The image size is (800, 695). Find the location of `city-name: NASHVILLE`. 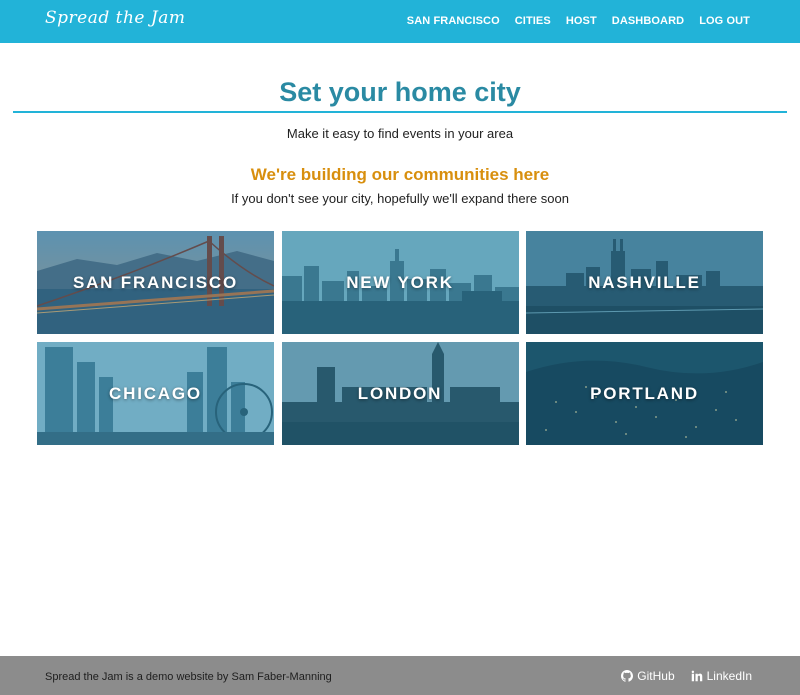

city-name: NASHVILLE is located at coordinates (644, 282).